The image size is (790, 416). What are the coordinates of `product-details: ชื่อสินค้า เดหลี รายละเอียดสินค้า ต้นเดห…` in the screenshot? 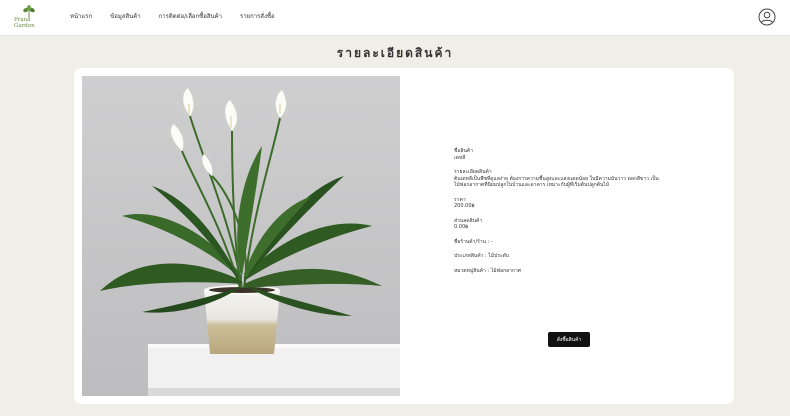 It's located at (574, 215).